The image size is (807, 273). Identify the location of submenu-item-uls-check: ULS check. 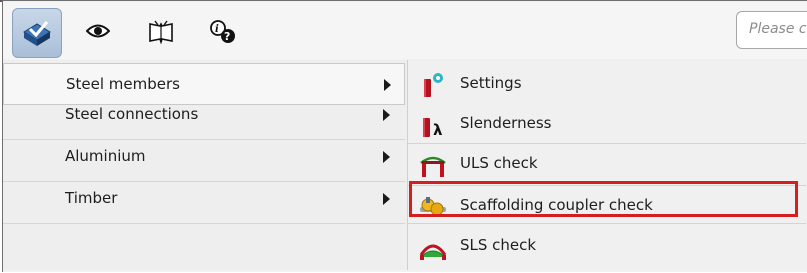
(607, 165).